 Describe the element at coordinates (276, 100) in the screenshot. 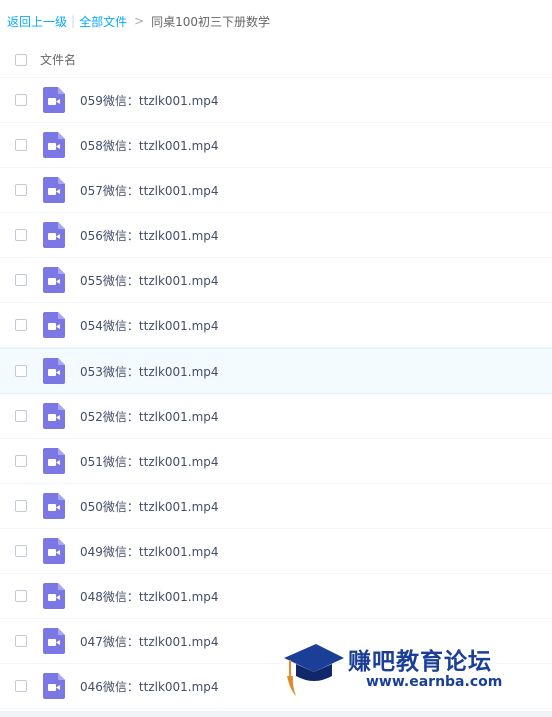

I see `file-row: 059微信：ttzlk001.mp4` at that location.